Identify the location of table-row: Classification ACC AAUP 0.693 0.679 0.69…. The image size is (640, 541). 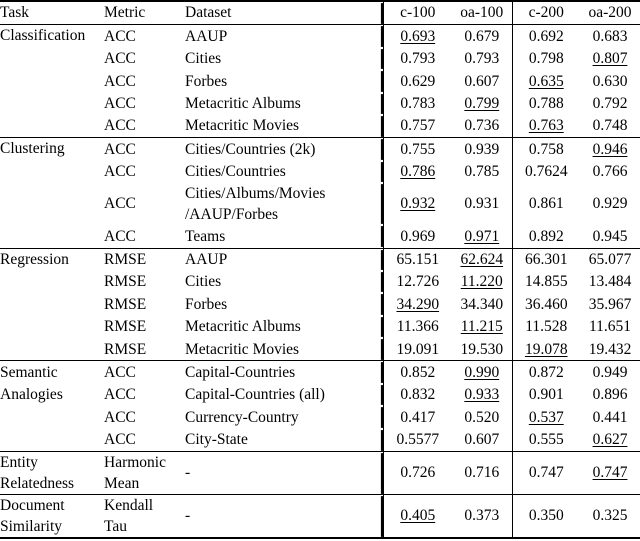
(320, 36).